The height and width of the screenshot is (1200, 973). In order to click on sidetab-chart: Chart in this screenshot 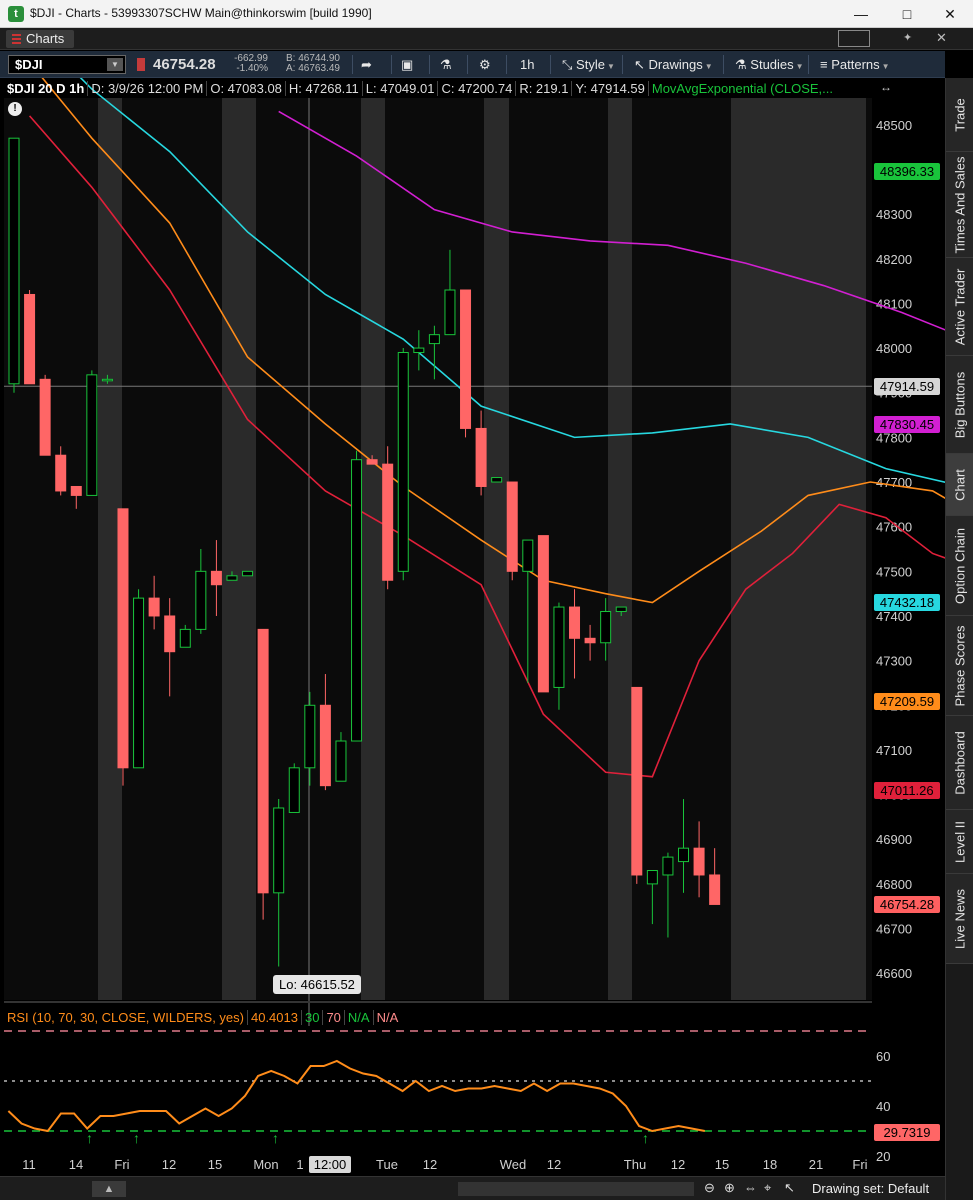, I will do `click(959, 485)`.